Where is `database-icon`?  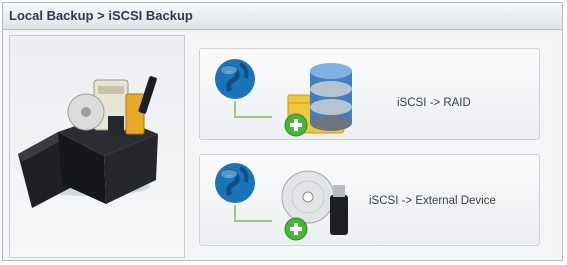
database-icon is located at coordinates (331, 97).